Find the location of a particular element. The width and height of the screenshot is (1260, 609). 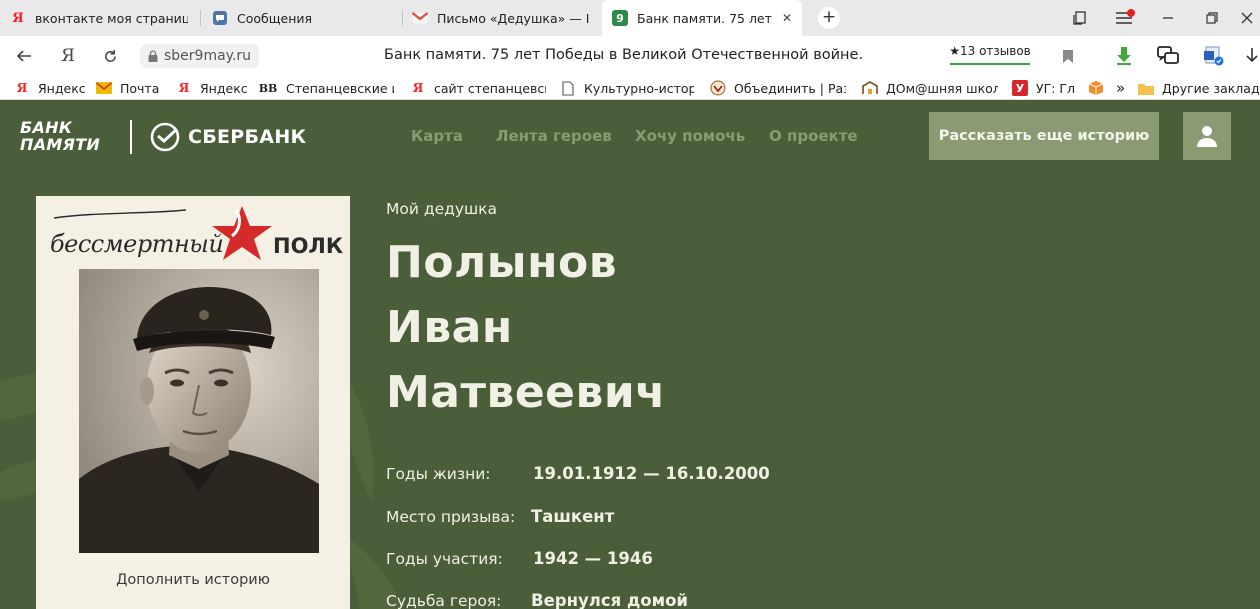

bookmark-item: У УГ: Гл is located at coordinates (1045, 88).